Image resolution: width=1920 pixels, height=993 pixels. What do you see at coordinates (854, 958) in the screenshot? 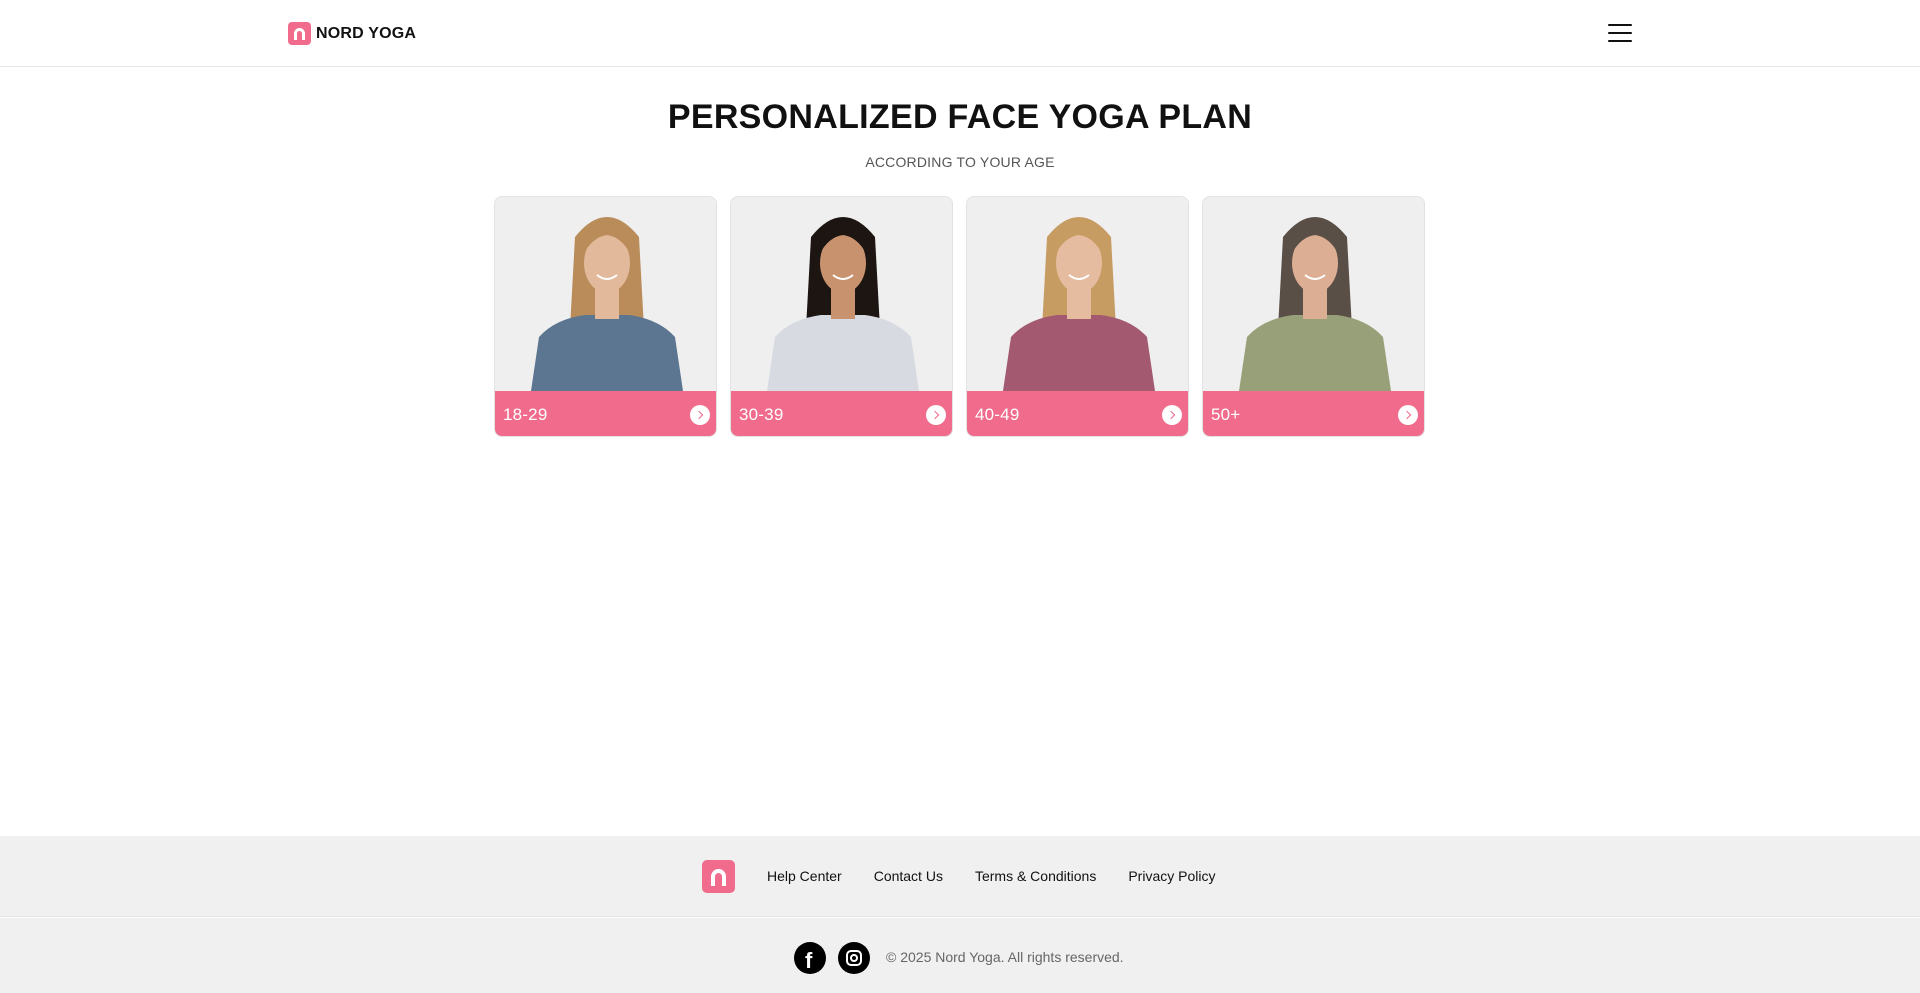
I see `instagram-icon` at bounding box center [854, 958].